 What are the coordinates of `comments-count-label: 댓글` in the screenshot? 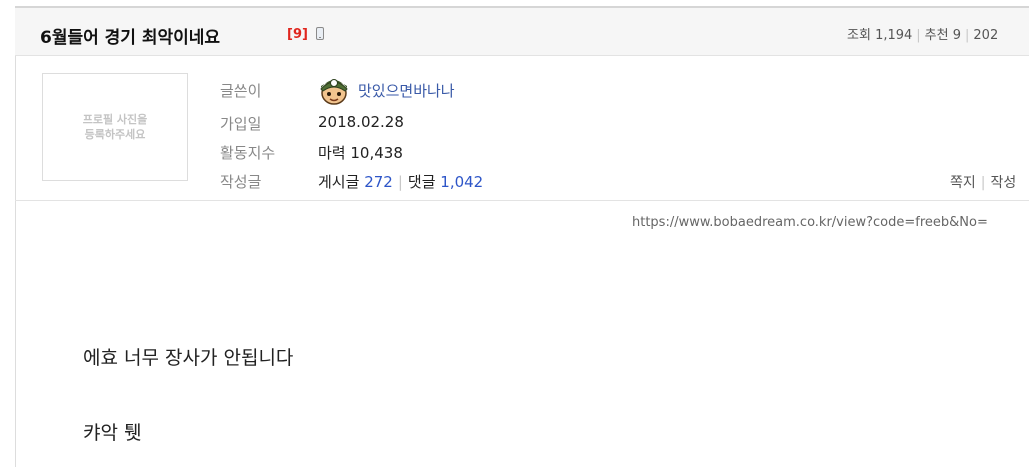 It's located at (421, 182).